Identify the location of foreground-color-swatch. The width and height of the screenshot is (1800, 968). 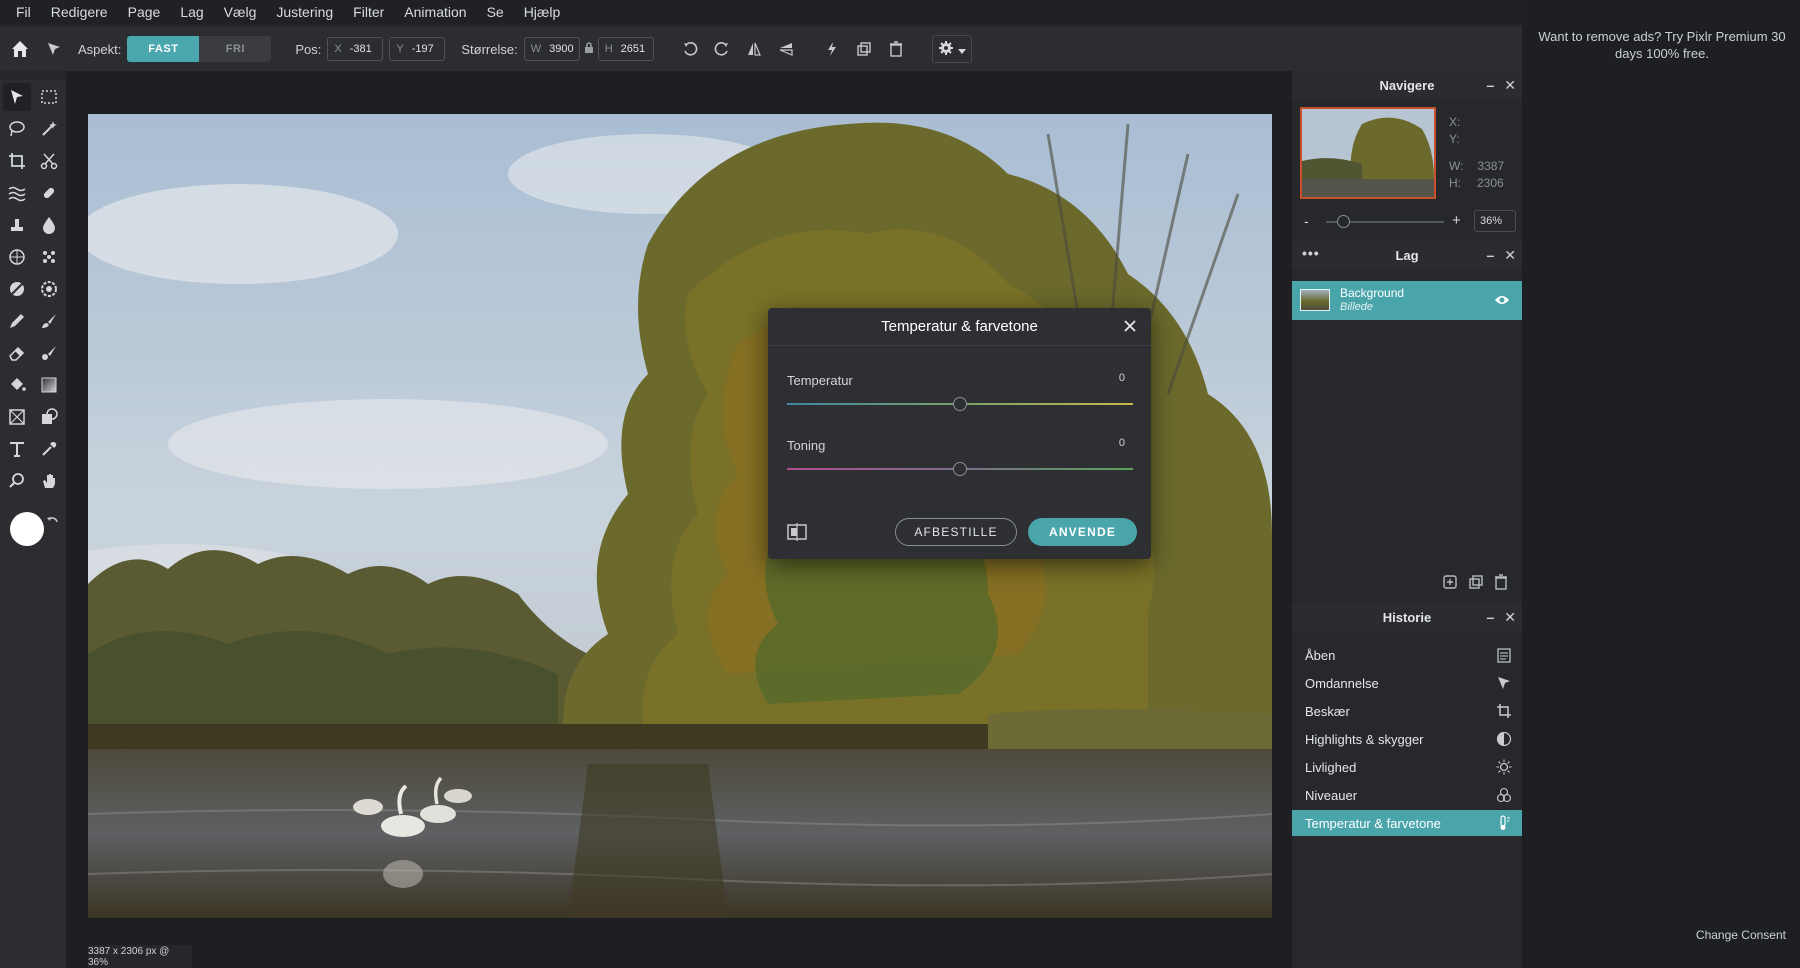
(27, 529).